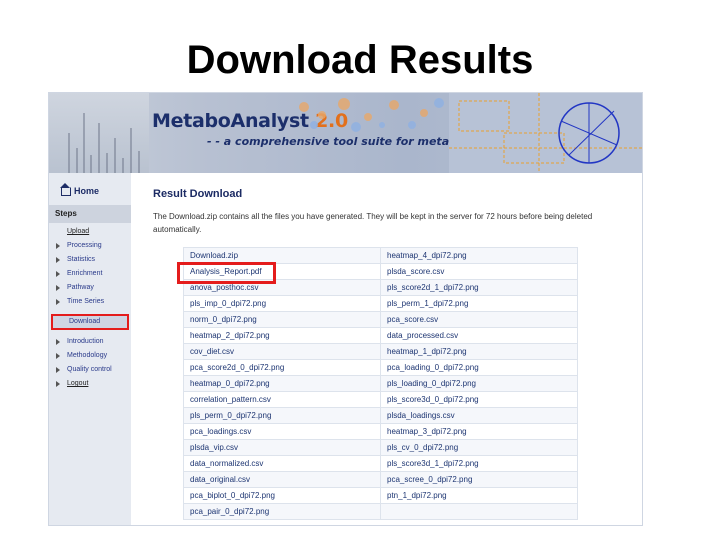 The width and height of the screenshot is (720, 540). I want to click on file-link: heatmap_4_dpi72.png, so click(479, 255).